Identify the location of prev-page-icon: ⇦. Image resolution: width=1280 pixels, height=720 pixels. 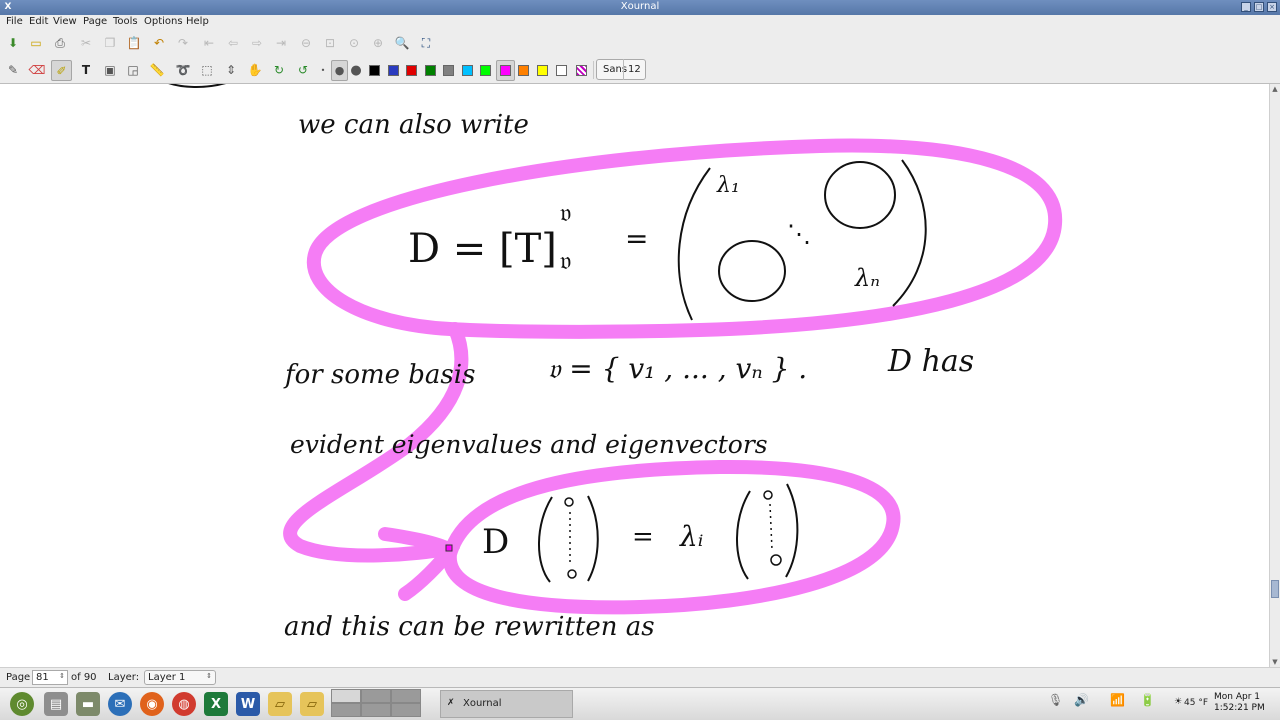
(233, 43).